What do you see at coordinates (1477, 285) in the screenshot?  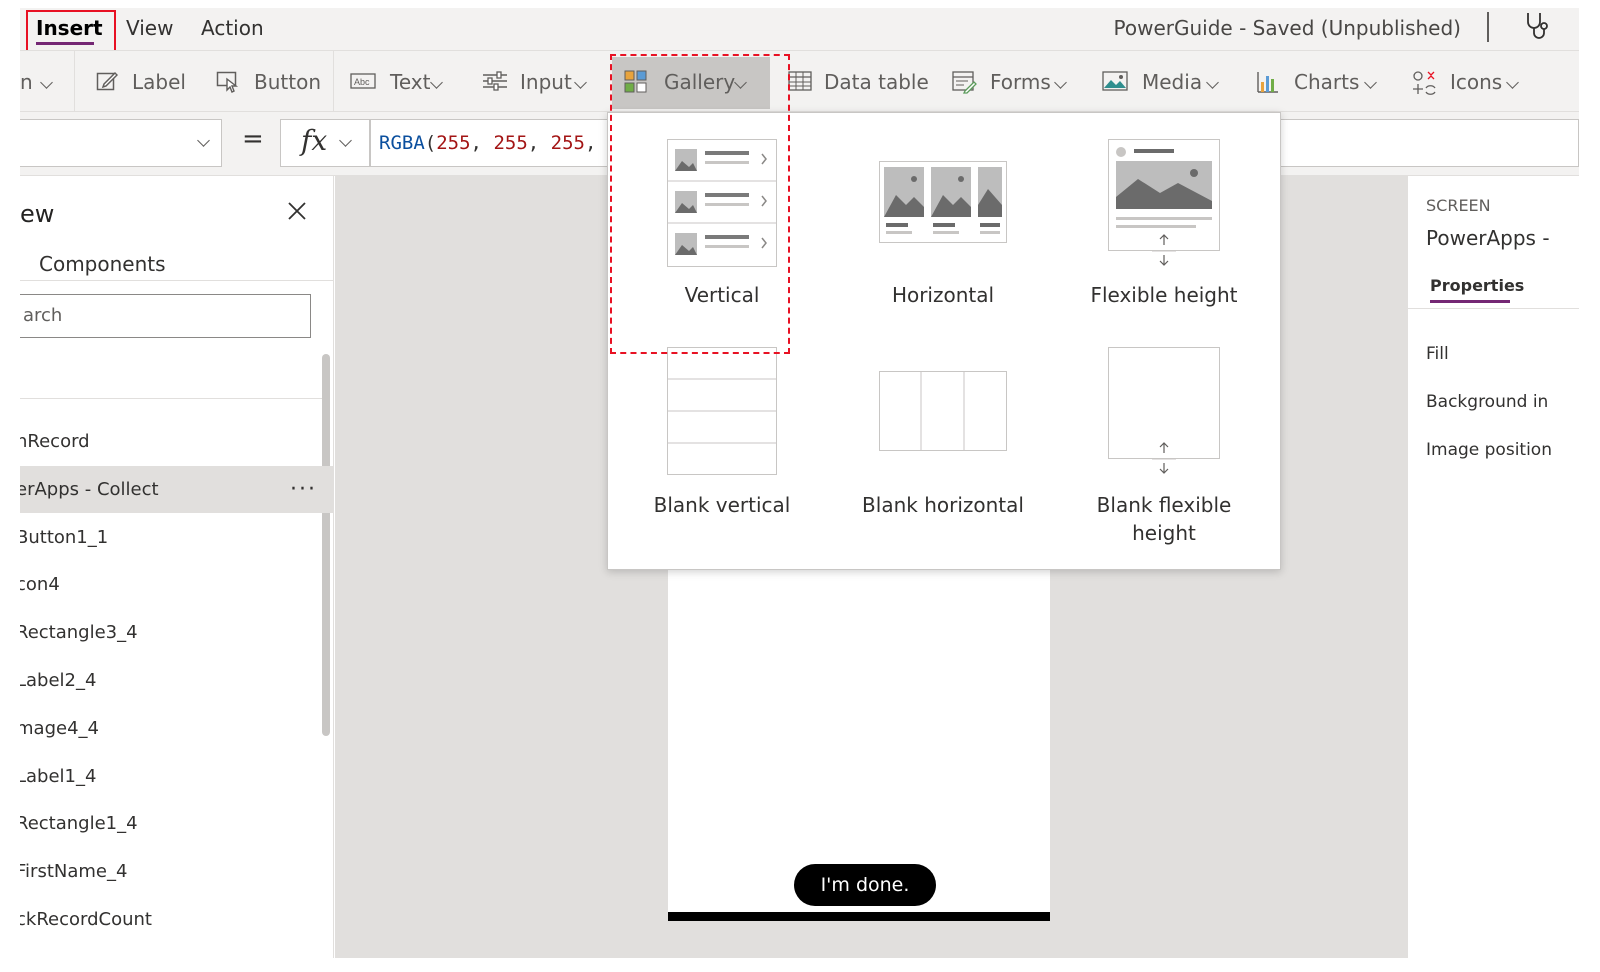 I see `tab-properties: Properties` at bounding box center [1477, 285].